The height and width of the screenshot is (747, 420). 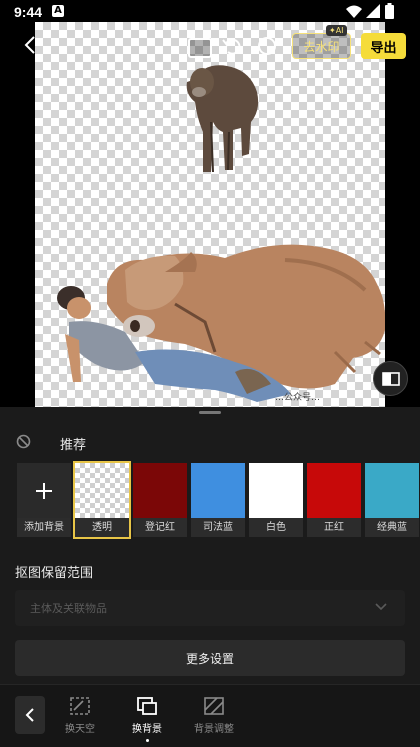 What do you see at coordinates (147, 740) in the screenshot?
I see `active-indicator` at bounding box center [147, 740].